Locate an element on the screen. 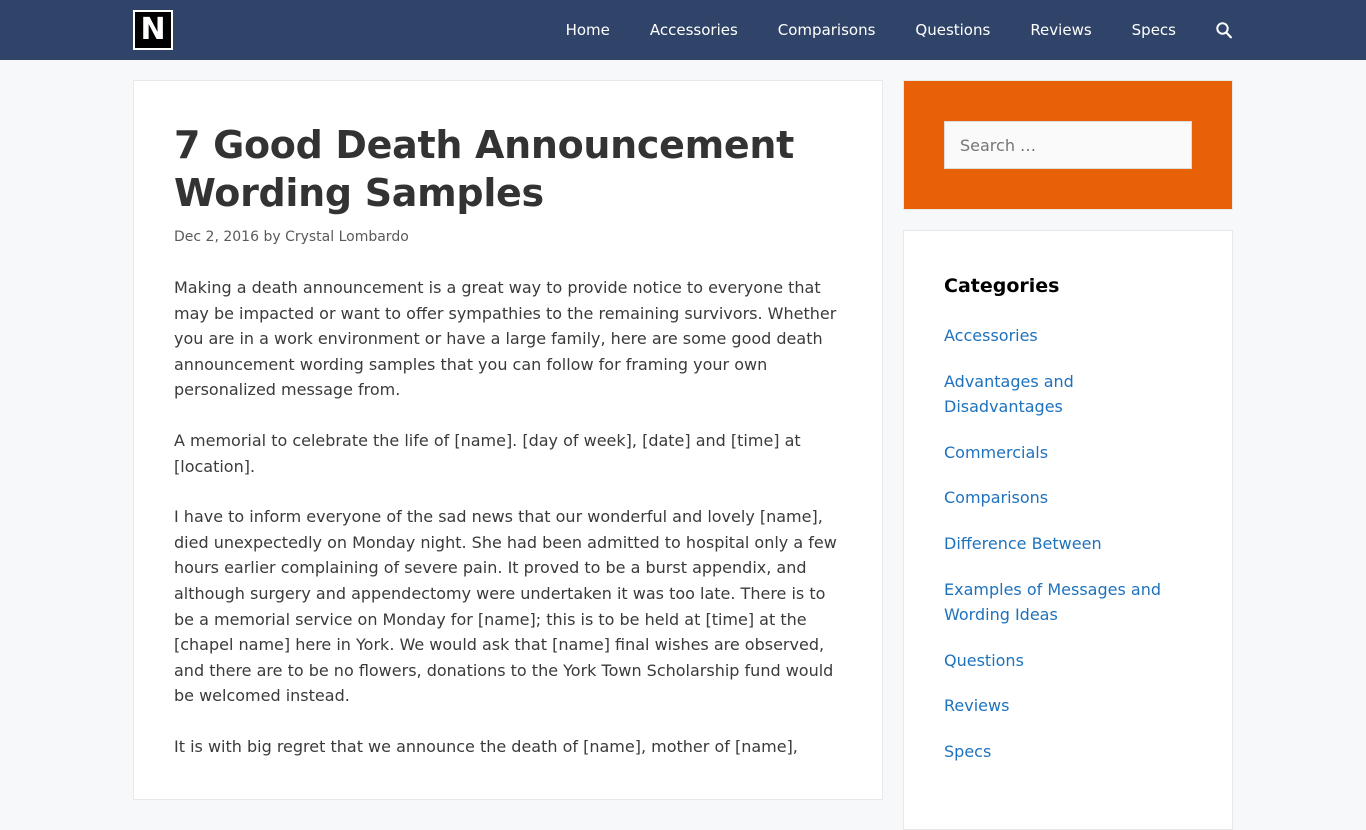 The width and height of the screenshot is (1366, 830). category-link-reviews: Reviews is located at coordinates (976, 705).